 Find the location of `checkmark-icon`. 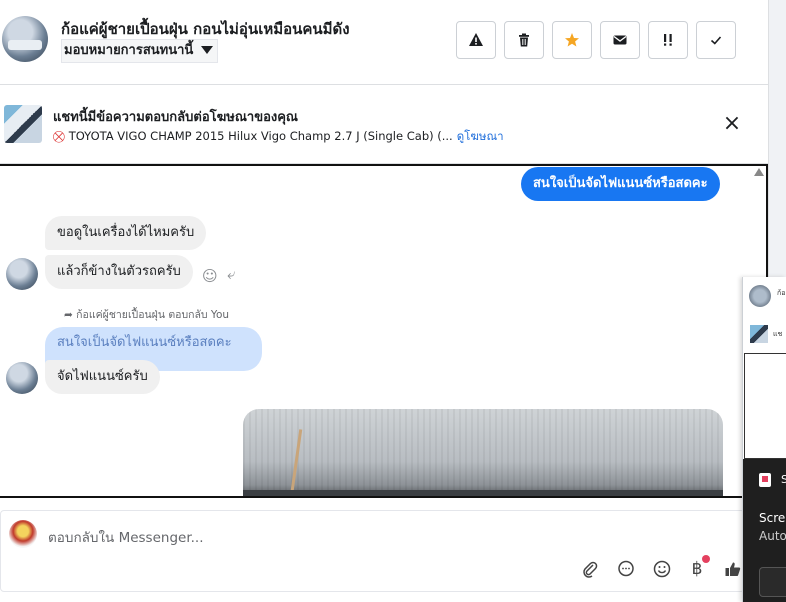

checkmark-icon is located at coordinates (716, 40).